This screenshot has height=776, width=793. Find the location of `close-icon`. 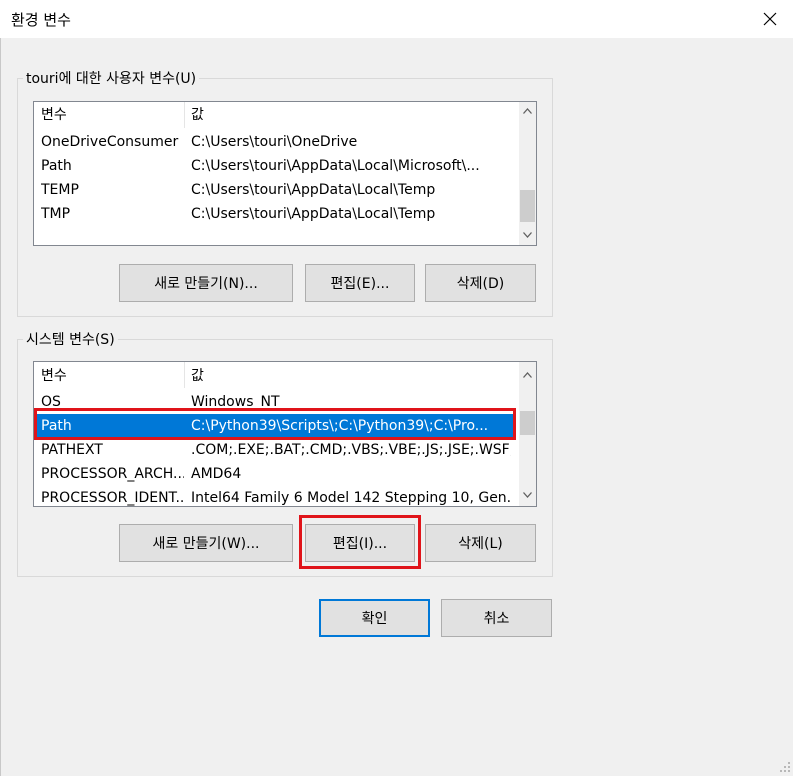

close-icon is located at coordinates (770, 19).